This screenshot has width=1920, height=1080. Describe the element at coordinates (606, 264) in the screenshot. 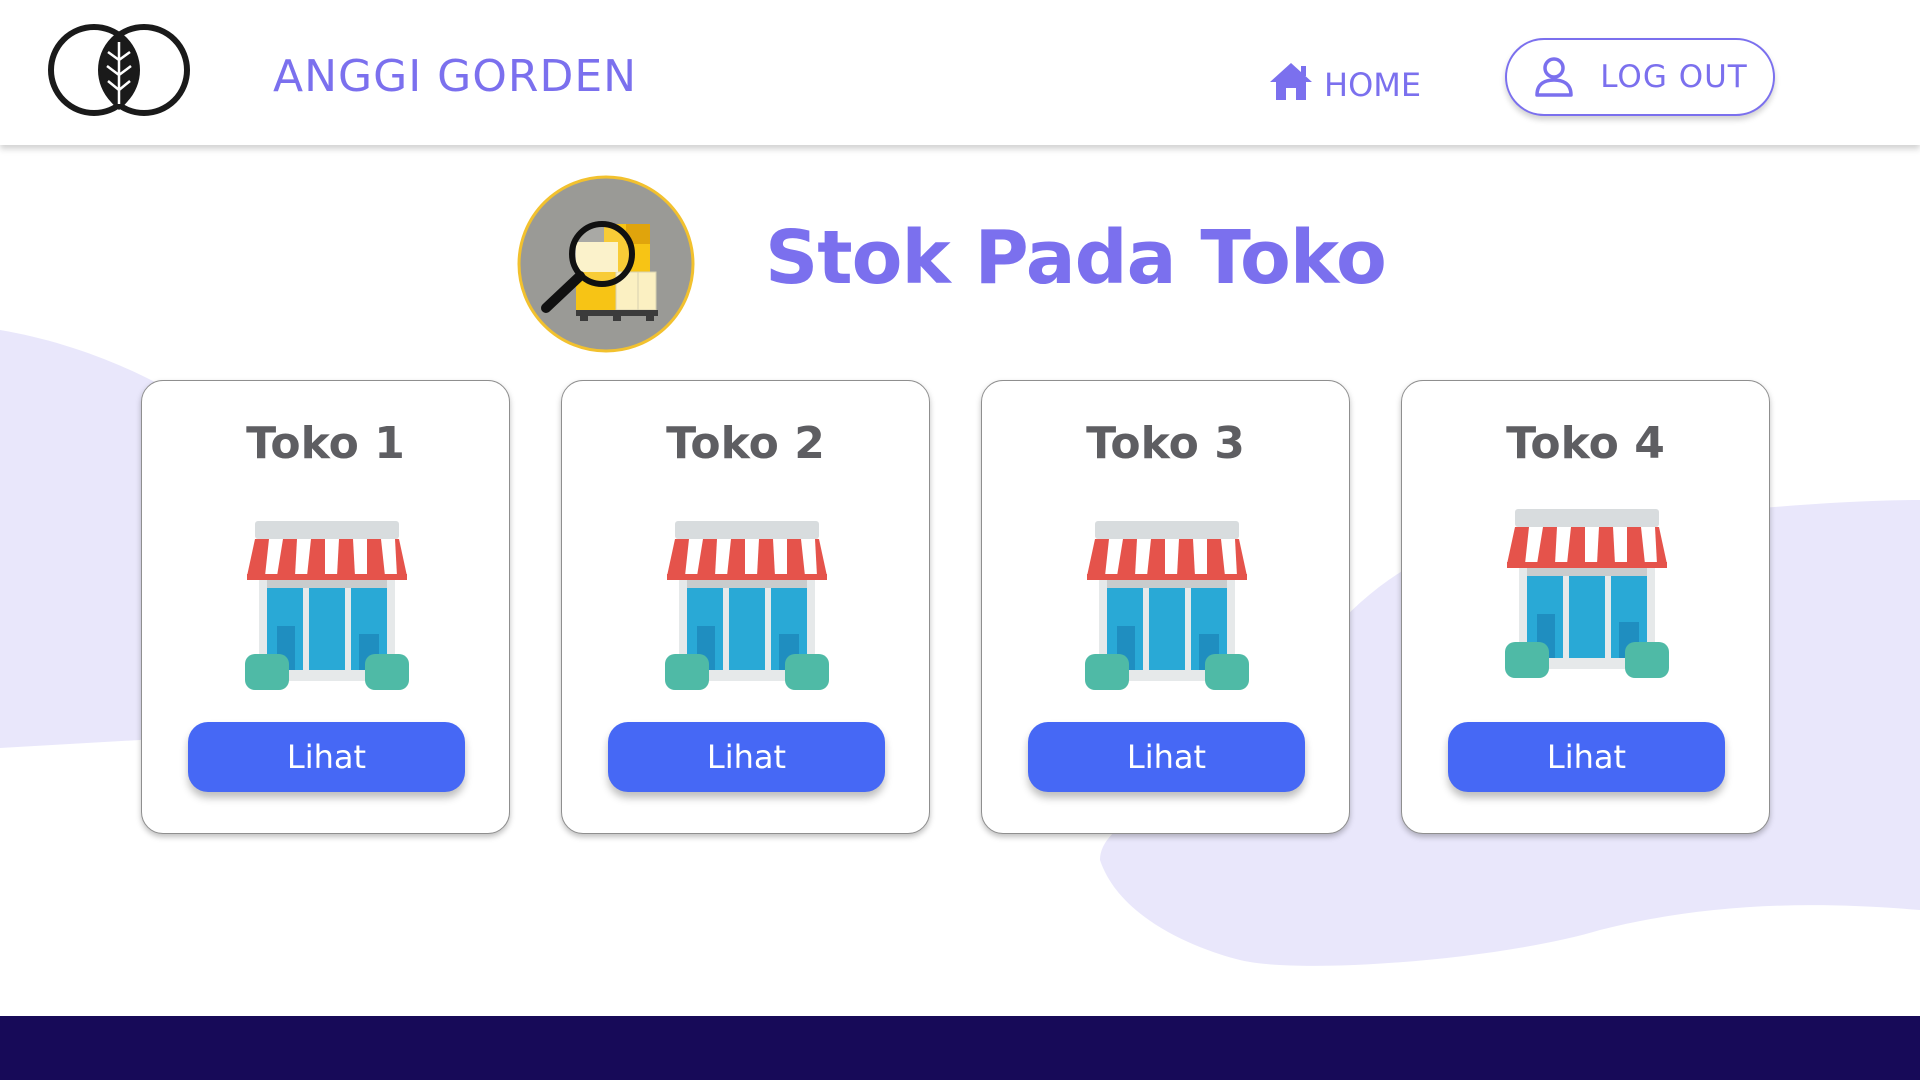

I see `inventory-search-icon` at that location.